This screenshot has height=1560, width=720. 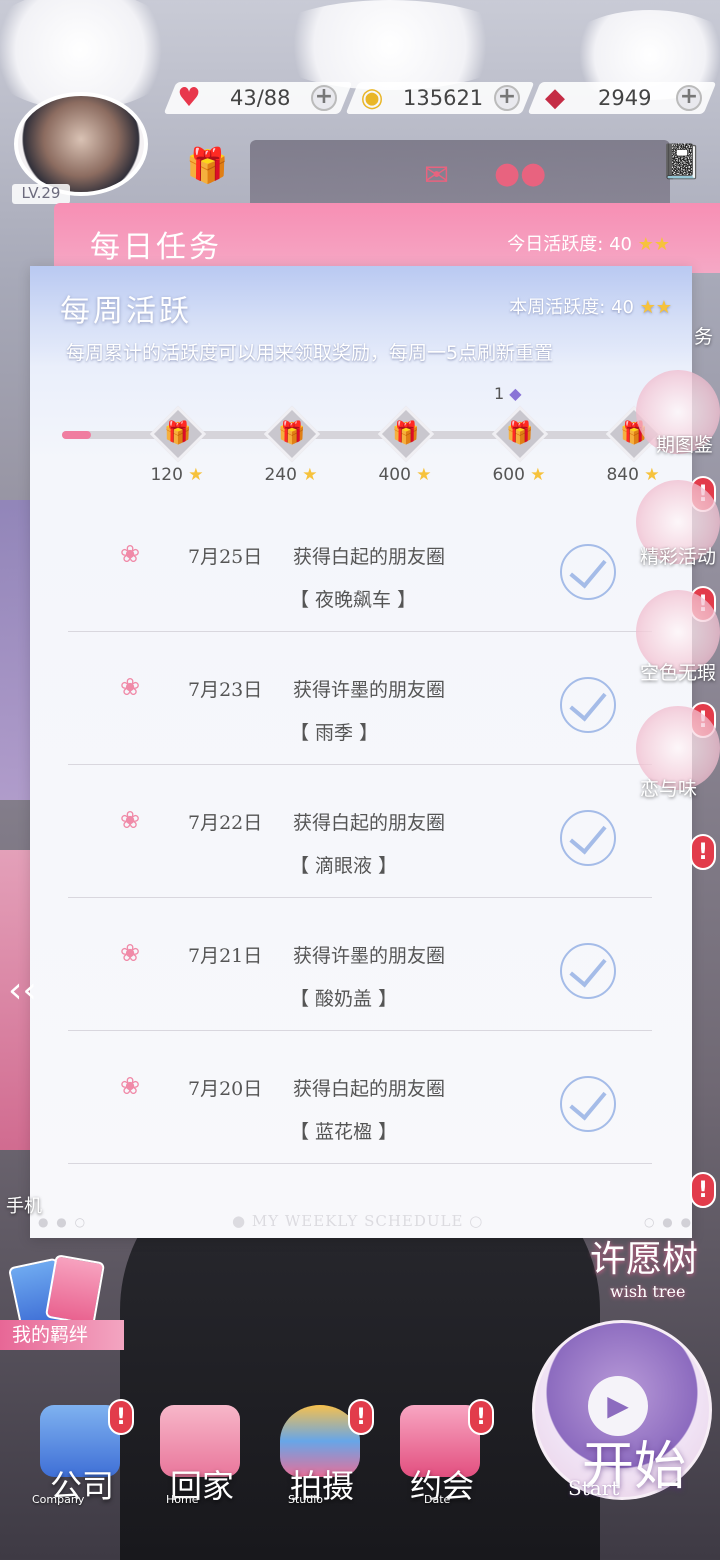 What do you see at coordinates (372, 98) in the screenshot?
I see `gold-coin-icon: ◉` at bounding box center [372, 98].